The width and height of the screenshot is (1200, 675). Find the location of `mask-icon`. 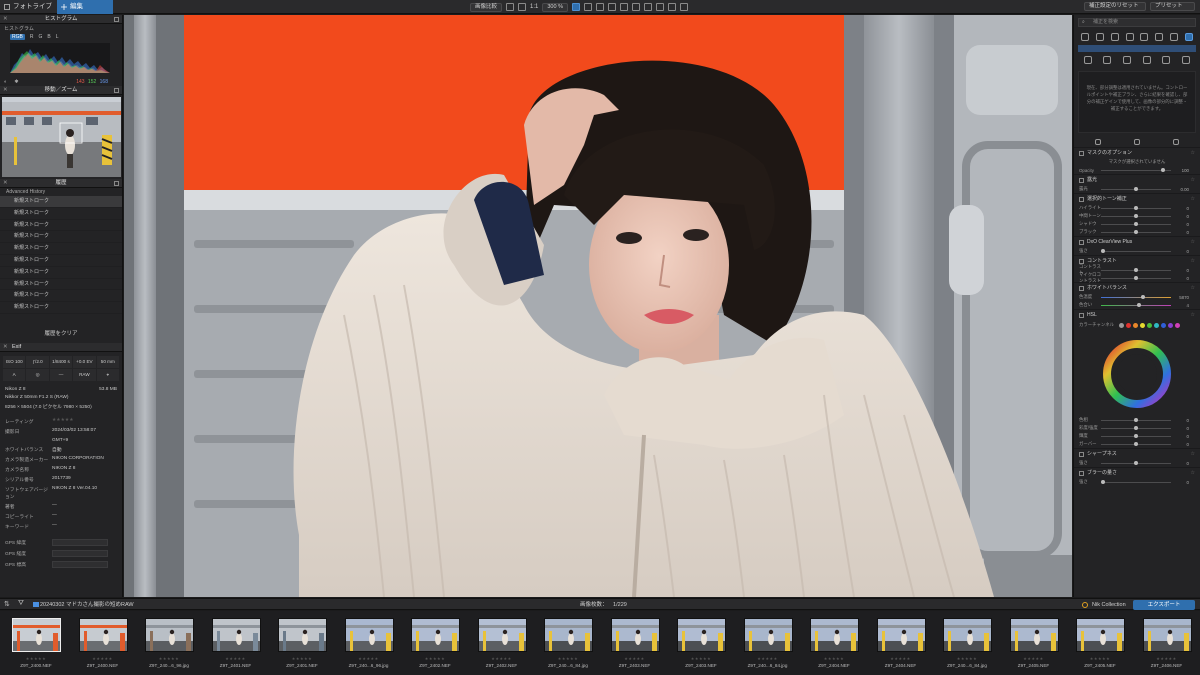

mask-icon is located at coordinates (659, 7).